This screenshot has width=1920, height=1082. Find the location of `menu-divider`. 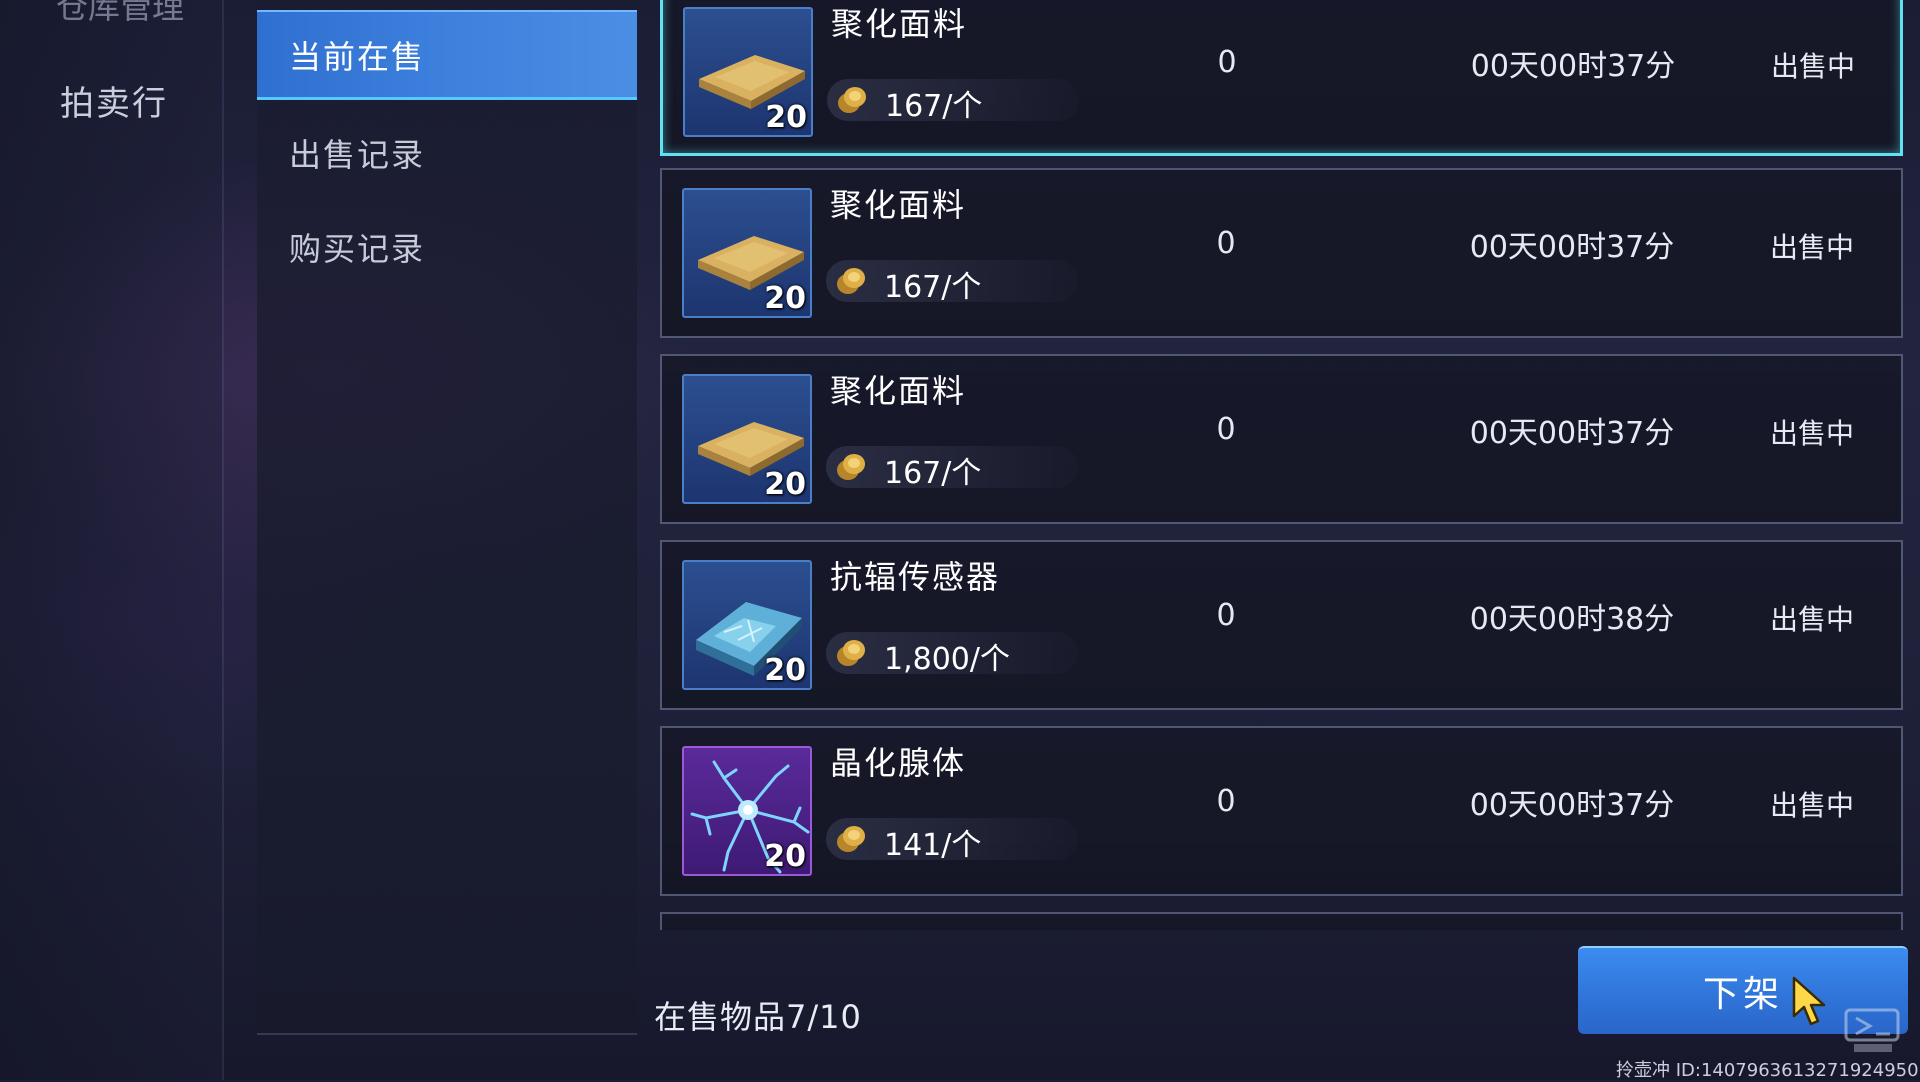

menu-divider is located at coordinates (447, 1034).